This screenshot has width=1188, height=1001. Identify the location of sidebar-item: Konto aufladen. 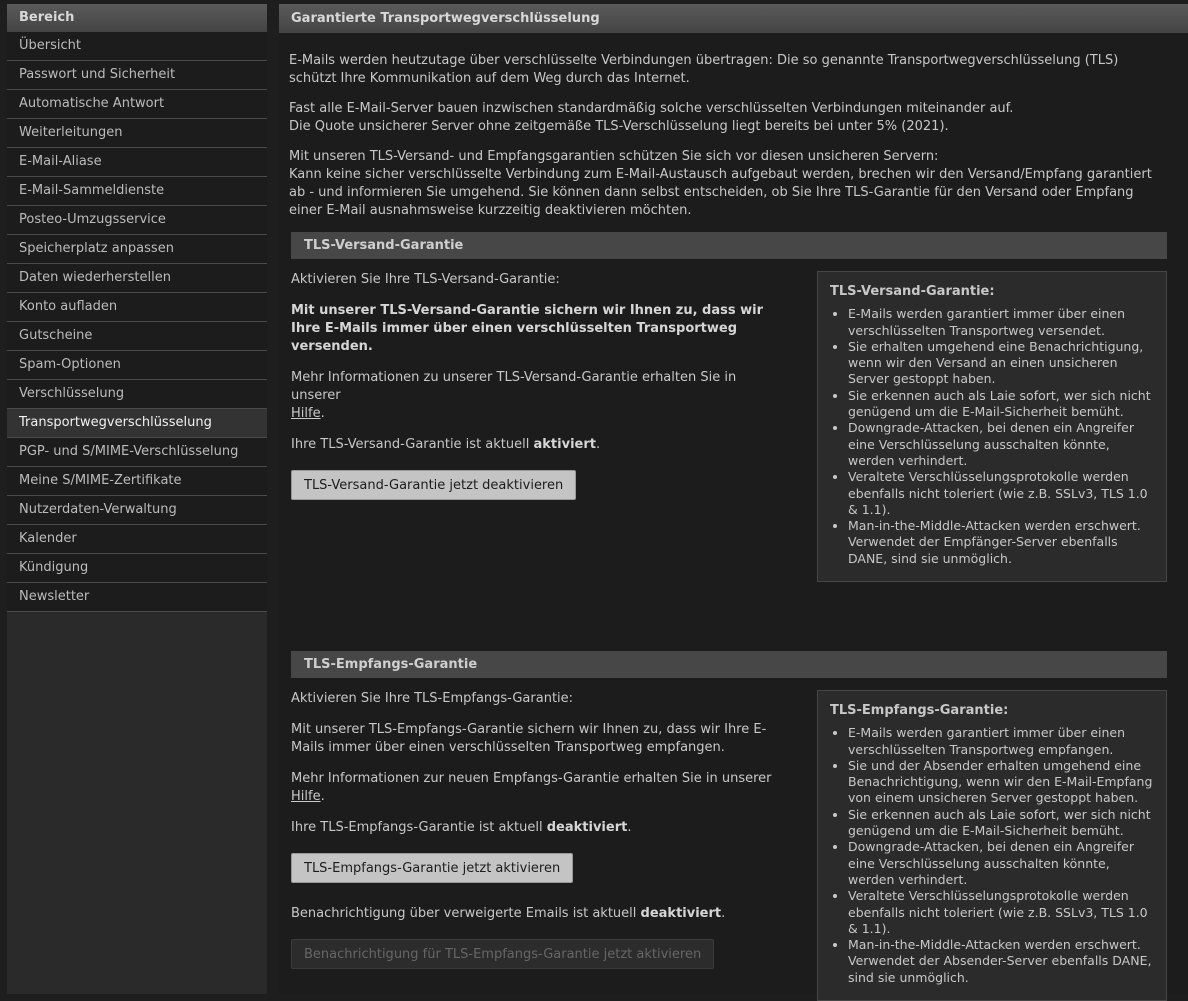
(137, 307).